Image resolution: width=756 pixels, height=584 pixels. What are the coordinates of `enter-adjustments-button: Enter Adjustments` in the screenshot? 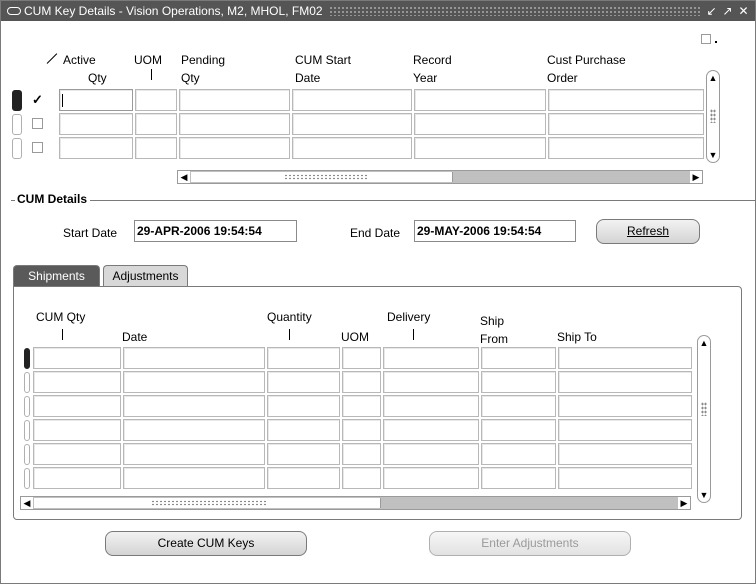 It's located at (530, 543).